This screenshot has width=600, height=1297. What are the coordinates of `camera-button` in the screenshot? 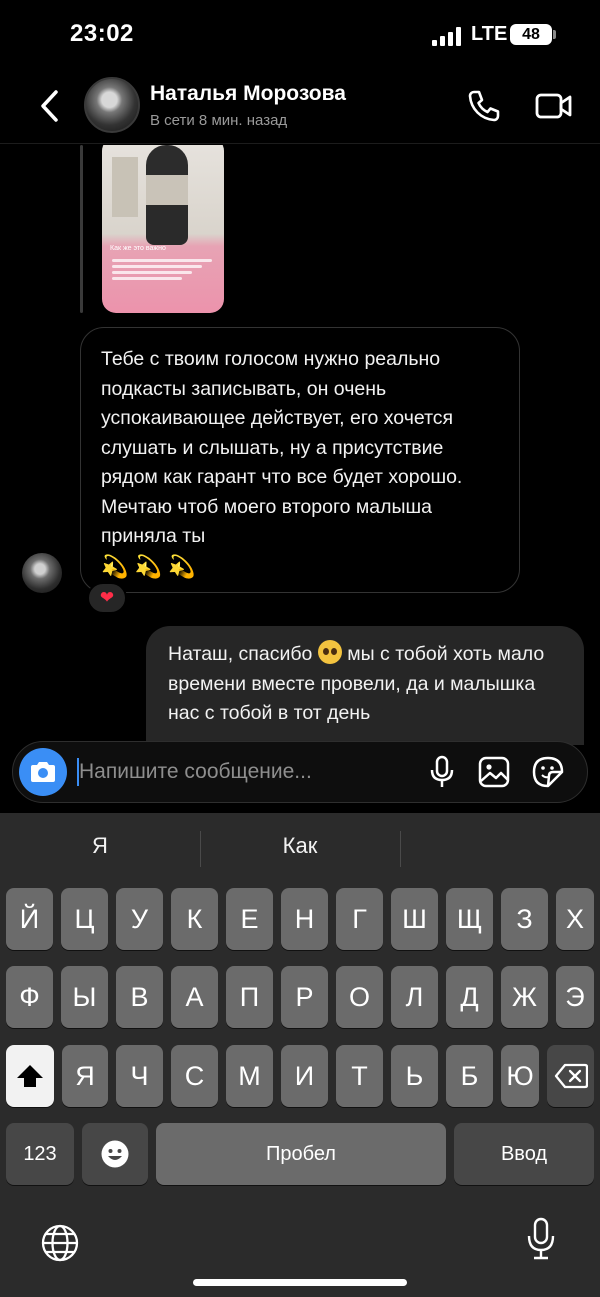 It's located at (43, 772).